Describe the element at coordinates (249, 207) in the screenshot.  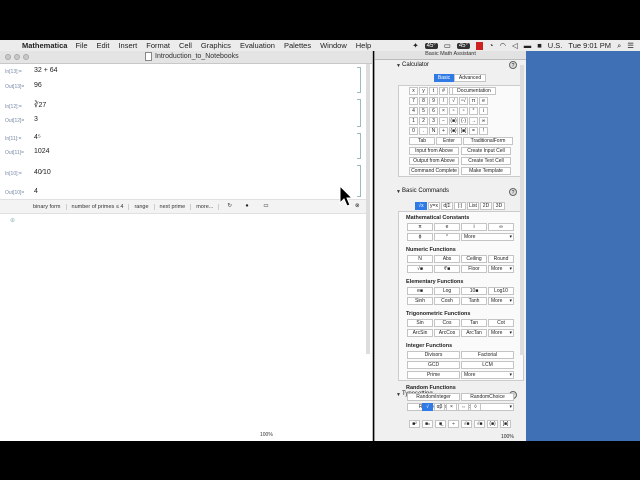
I see `settings-icon: ●` at that location.